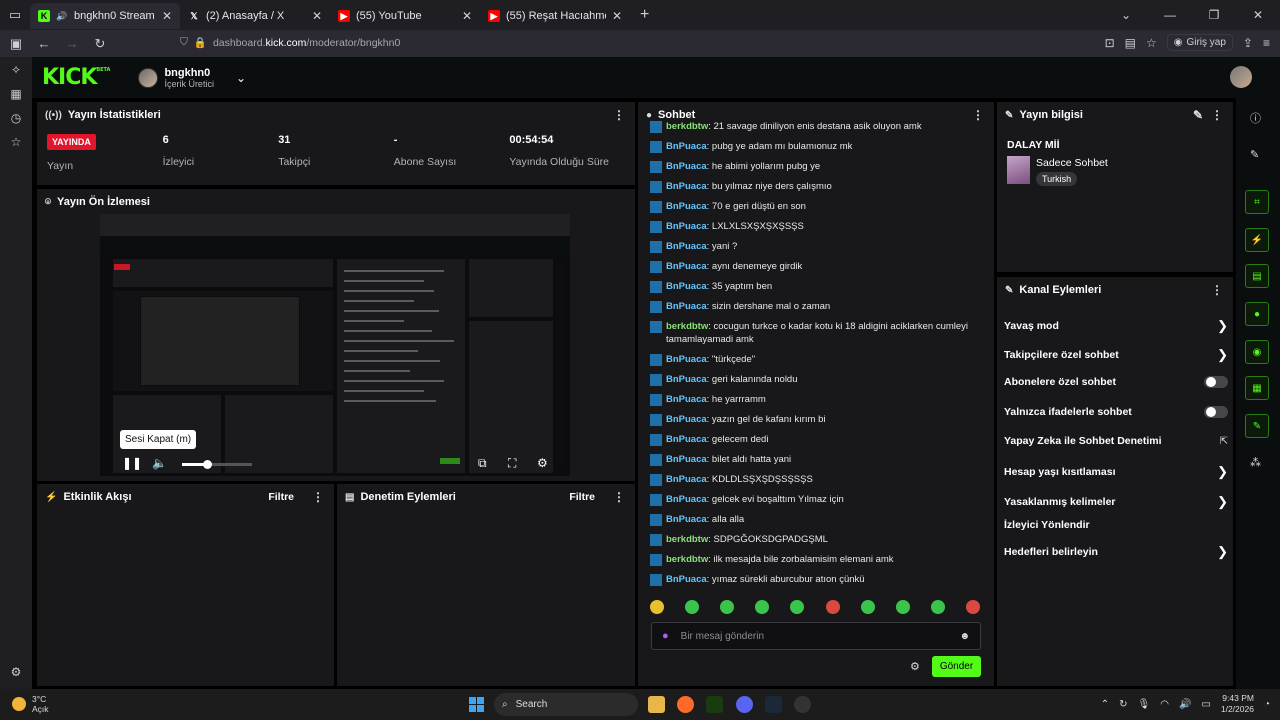 The image size is (1280, 720). What do you see at coordinates (956, 666) in the screenshot?
I see `send-button: Gönder` at bounding box center [956, 666].